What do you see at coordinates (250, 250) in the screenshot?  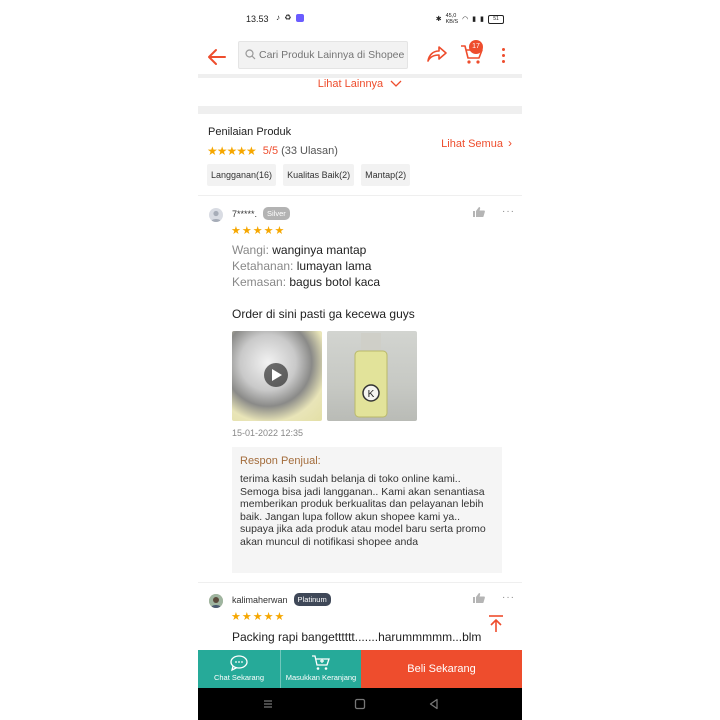 I see `review-line-key: Wangi:` at bounding box center [250, 250].